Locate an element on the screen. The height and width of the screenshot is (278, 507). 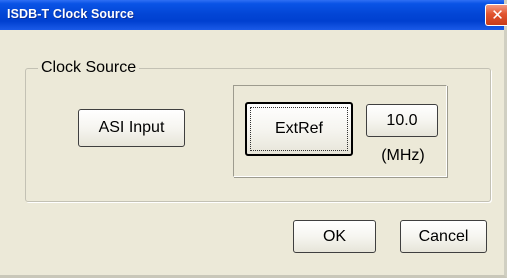
close-button: ✕ is located at coordinates (496, 15).